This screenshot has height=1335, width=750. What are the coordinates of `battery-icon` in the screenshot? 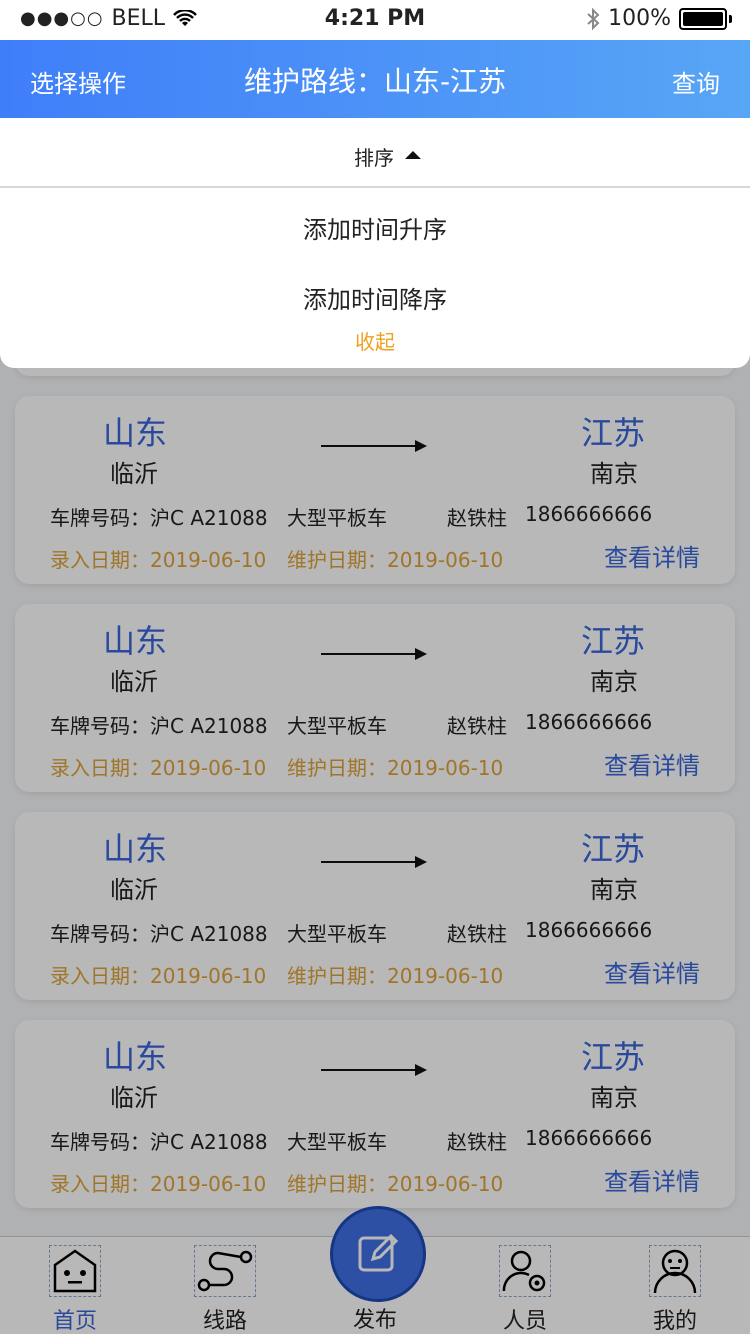 It's located at (703, 18).